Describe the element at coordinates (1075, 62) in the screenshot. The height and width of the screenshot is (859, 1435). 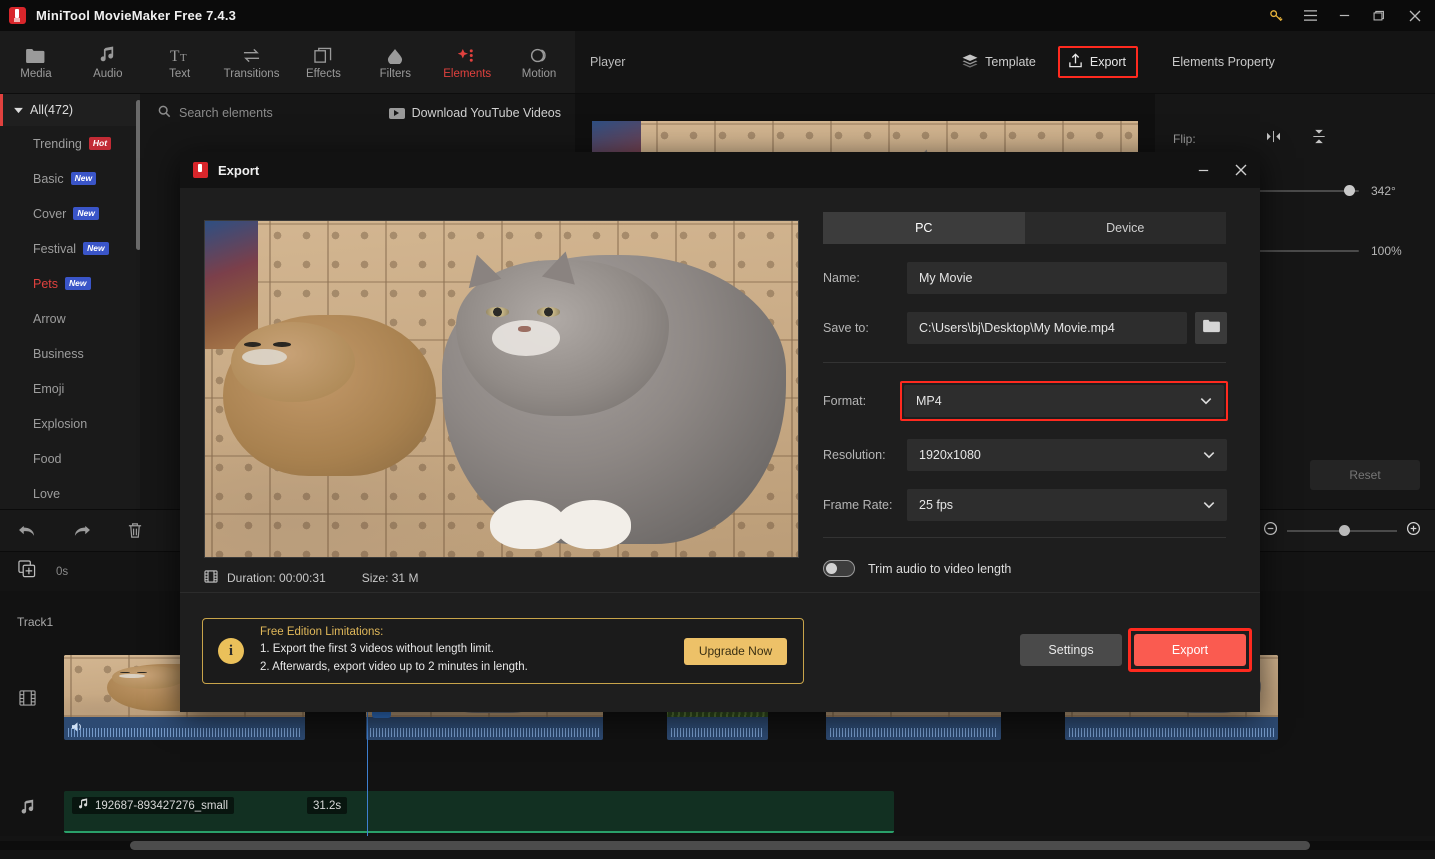
I see `upload-icon` at that location.